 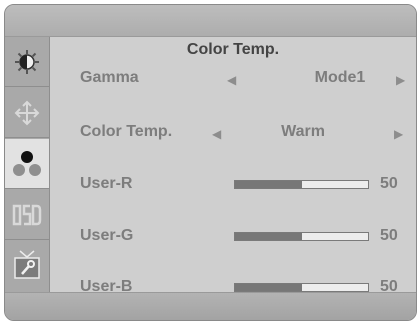 I want to click on position-arrows-icon, so click(x=27, y=112).